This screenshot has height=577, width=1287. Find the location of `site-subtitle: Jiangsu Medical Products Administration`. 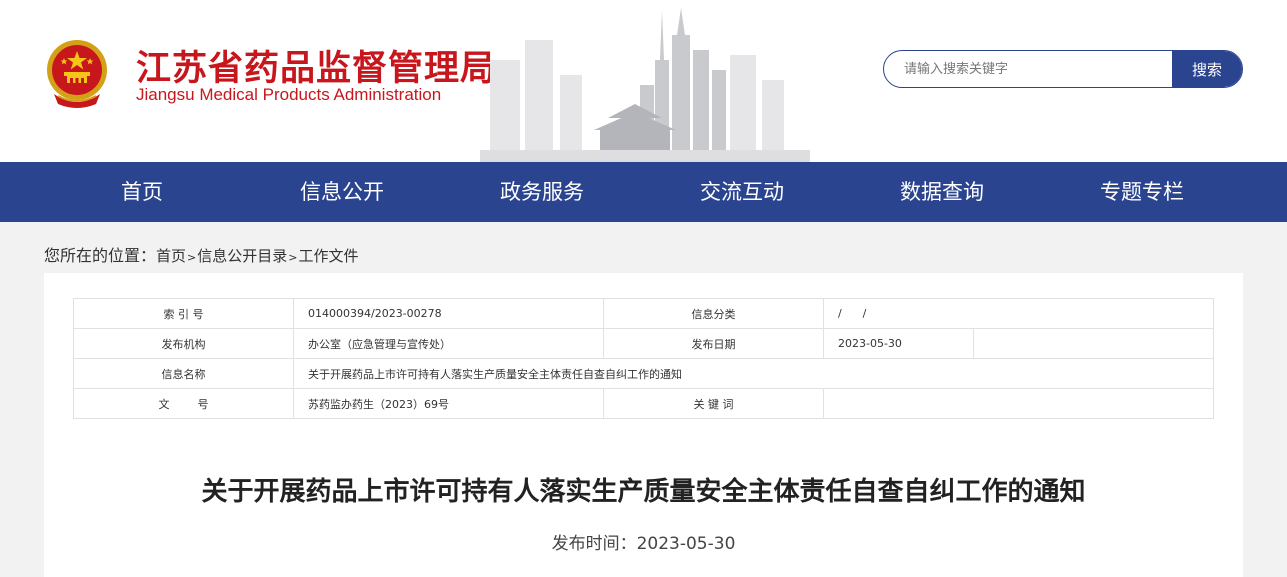

site-subtitle: Jiangsu Medical Products Administration is located at coordinates (289, 94).